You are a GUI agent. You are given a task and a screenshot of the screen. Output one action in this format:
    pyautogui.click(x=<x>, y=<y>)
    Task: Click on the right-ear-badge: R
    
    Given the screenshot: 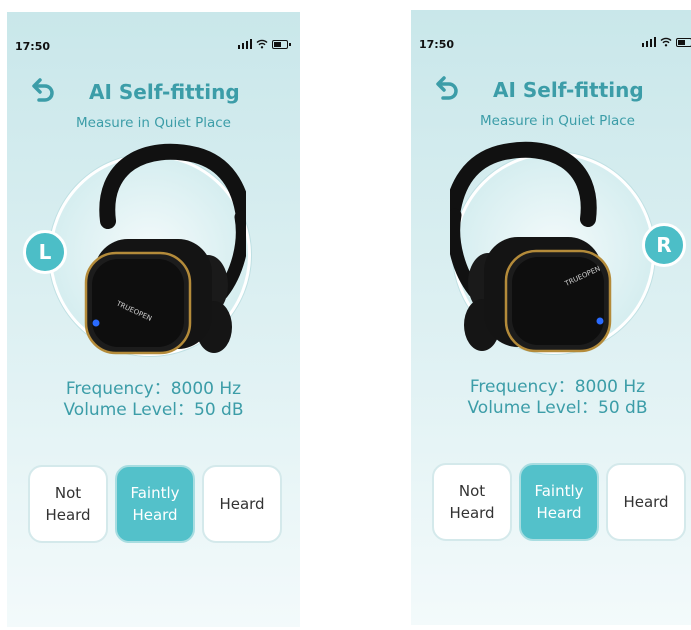 What is the action you would take?
    pyautogui.click(x=664, y=245)
    